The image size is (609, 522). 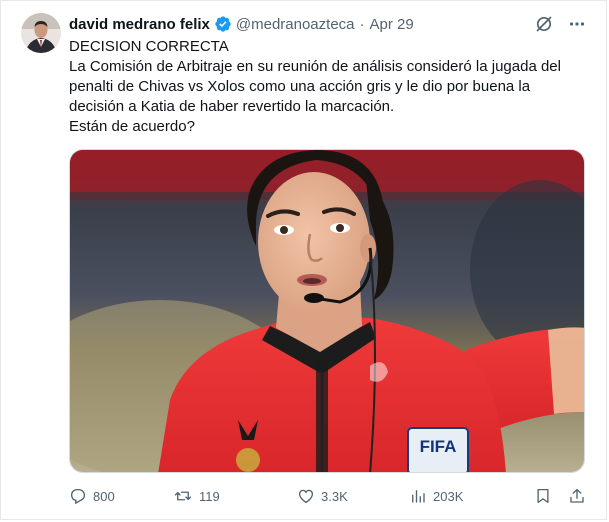 I want to click on reply-count: 800, so click(x=104, y=496).